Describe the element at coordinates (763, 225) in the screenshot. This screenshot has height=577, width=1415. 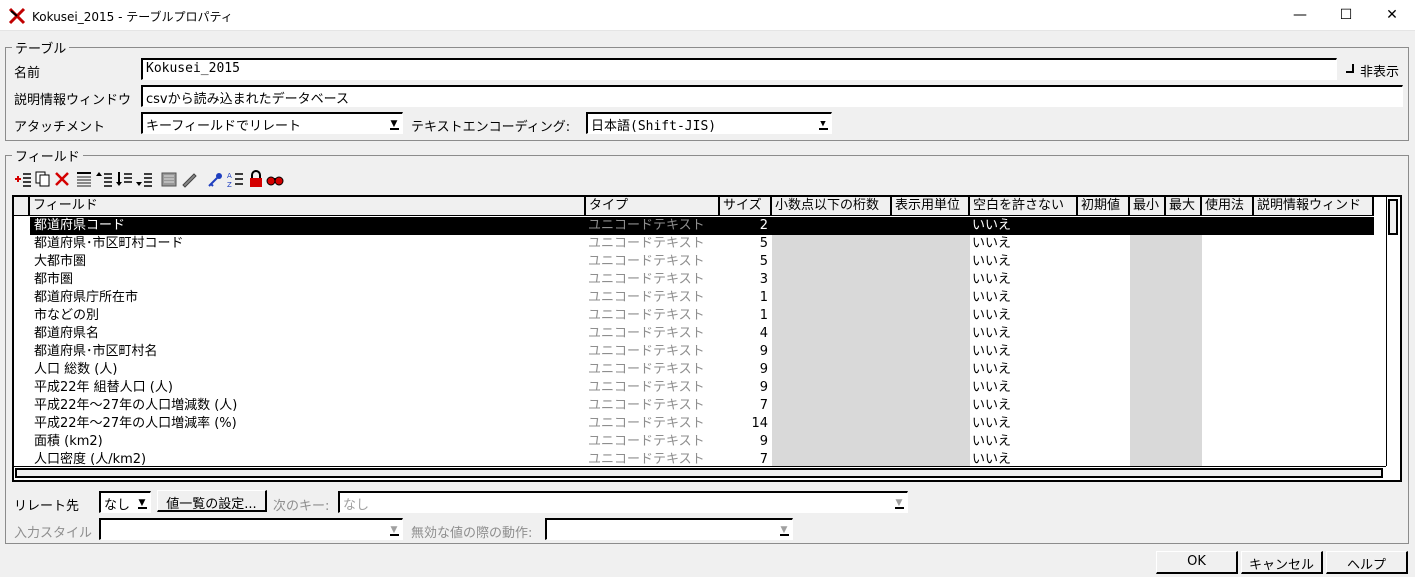
I see `field-size-cell: 2` at that location.